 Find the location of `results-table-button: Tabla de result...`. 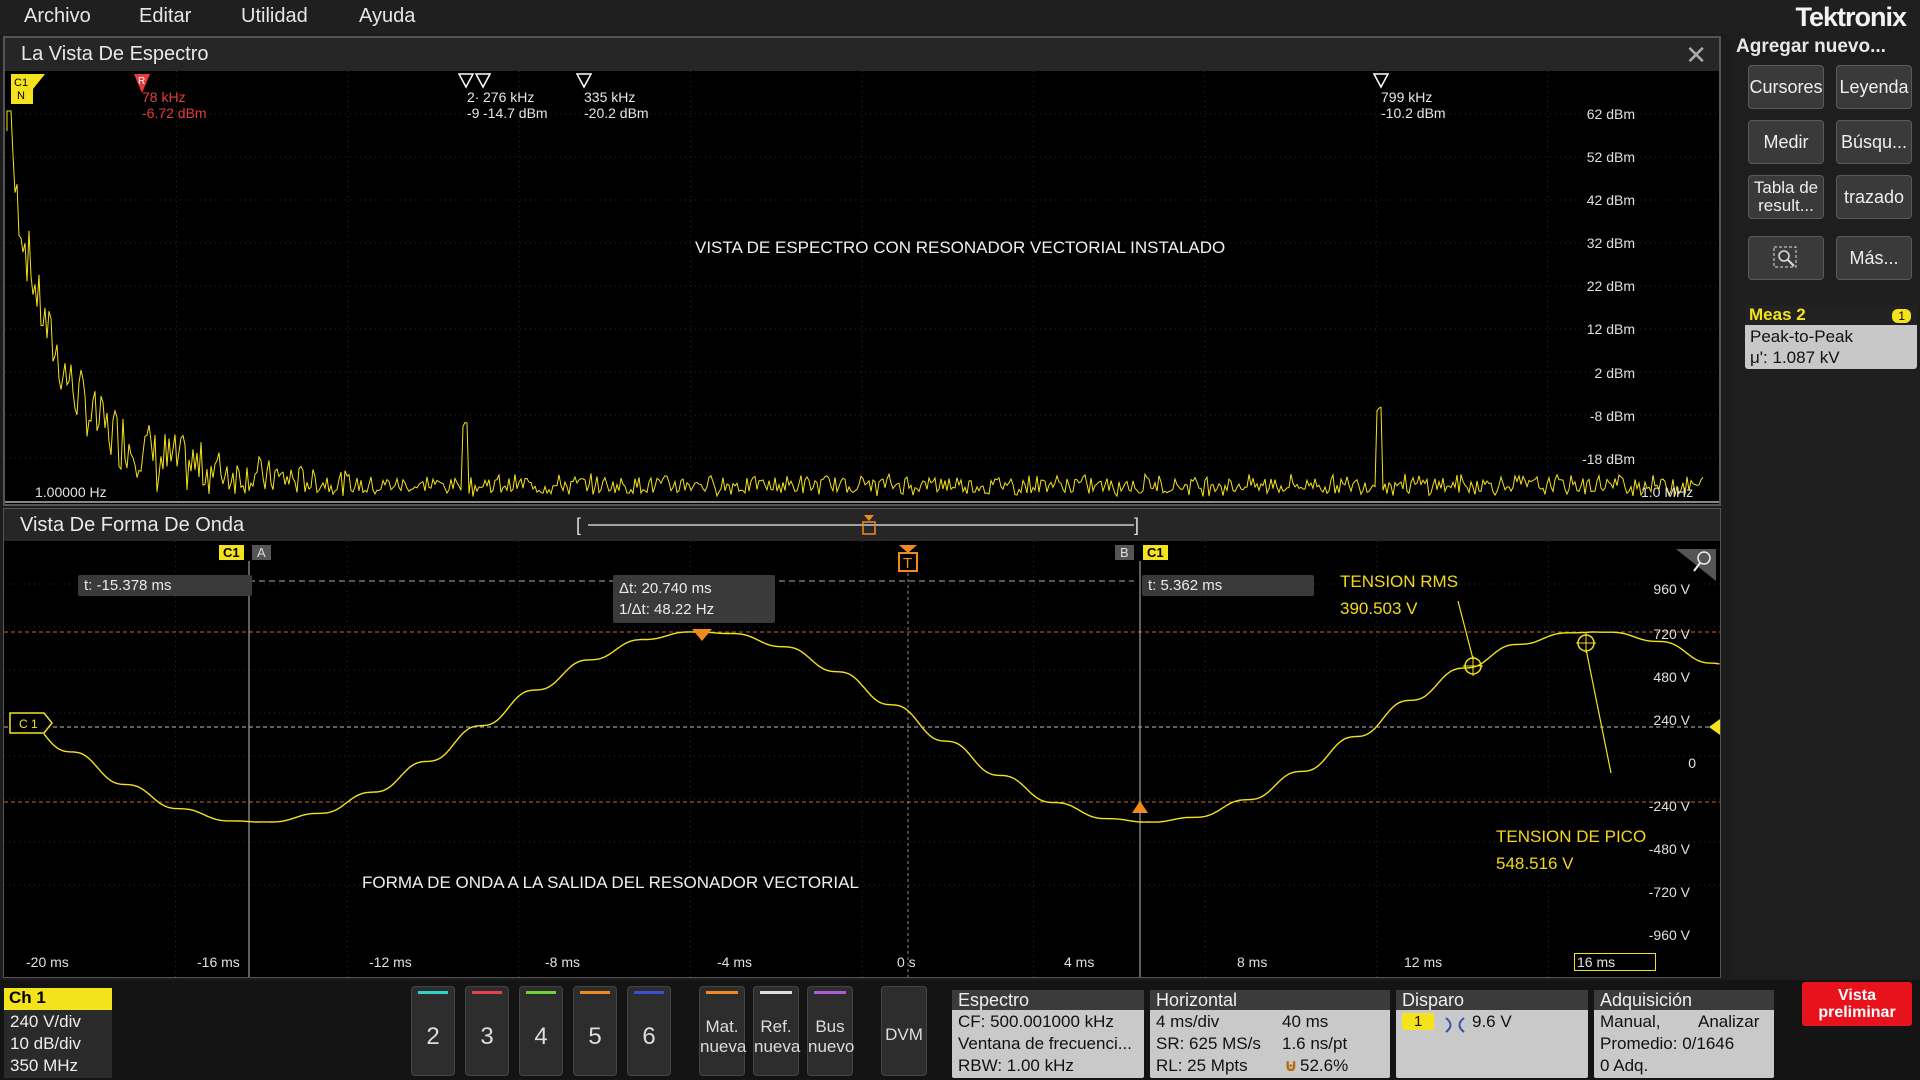

results-table-button: Tabla de result... is located at coordinates (1786, 197).